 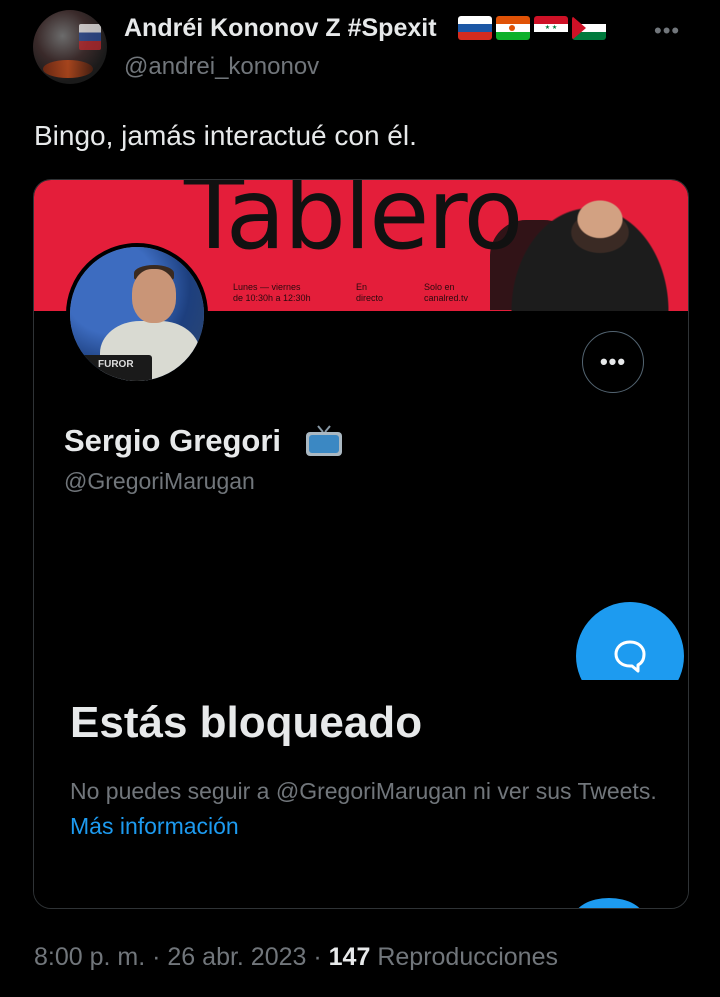 I want to click on tweet-more-icon: •••, so click(x=667, y=31).